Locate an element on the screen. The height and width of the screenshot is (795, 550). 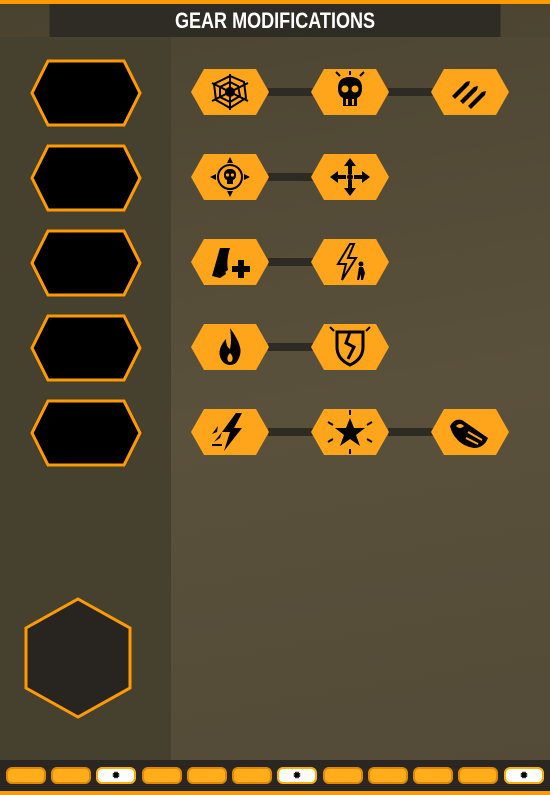
panel-title: GEAR MODIFICATIONS is located at coordinates (275, 20).